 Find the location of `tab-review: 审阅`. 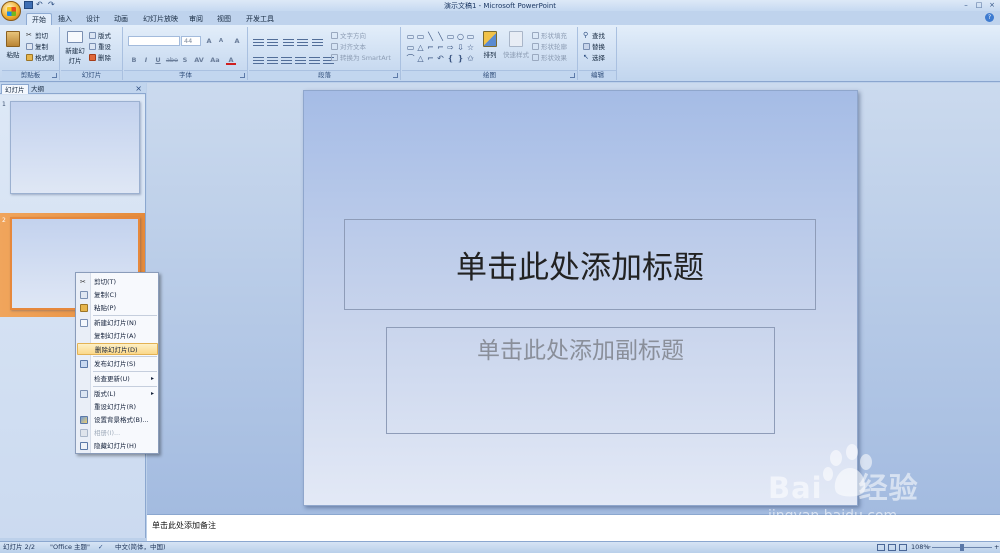

tab-review: 审阅 is located at coordinates (196, 19).